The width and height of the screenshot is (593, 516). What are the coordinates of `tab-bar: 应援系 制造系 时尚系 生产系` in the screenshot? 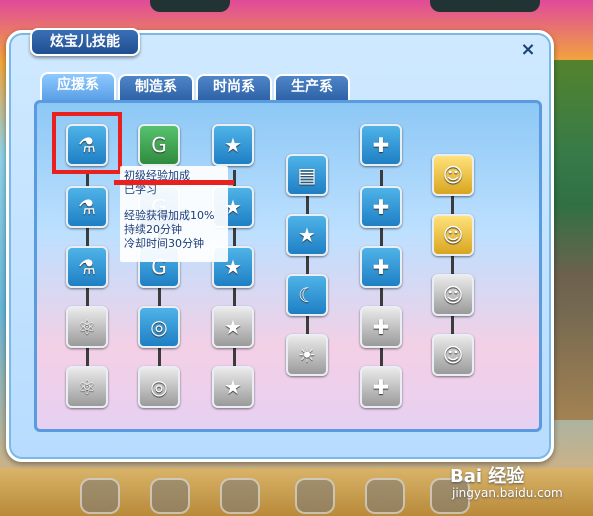 It's located at (195, 86).